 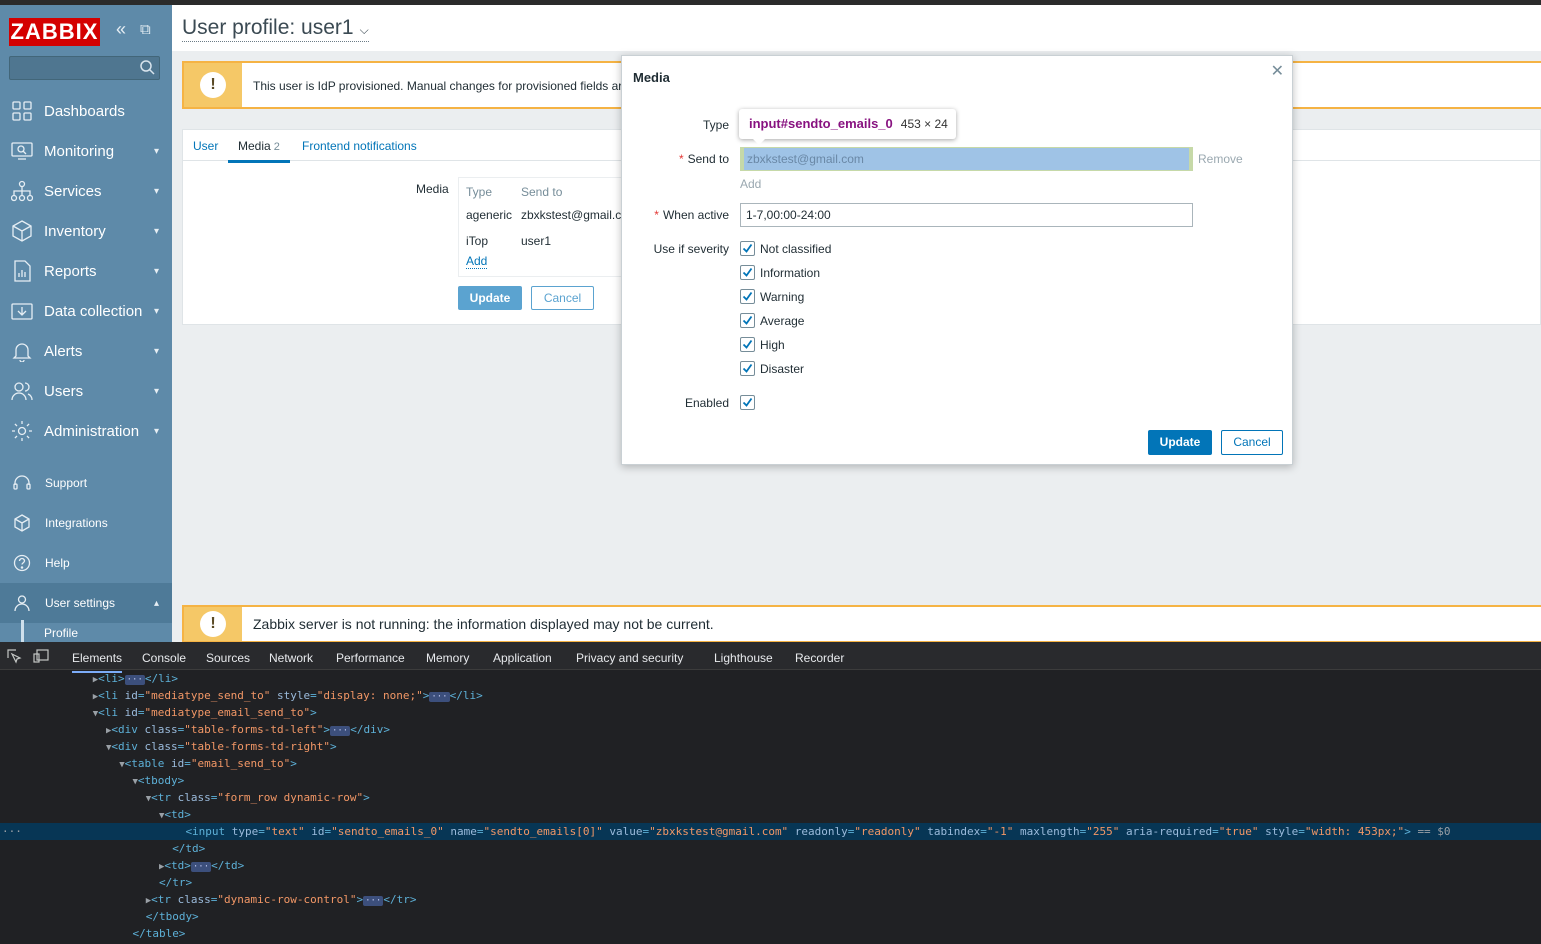 I want to click on dialog-title: Media, so click(x=651, y=77).